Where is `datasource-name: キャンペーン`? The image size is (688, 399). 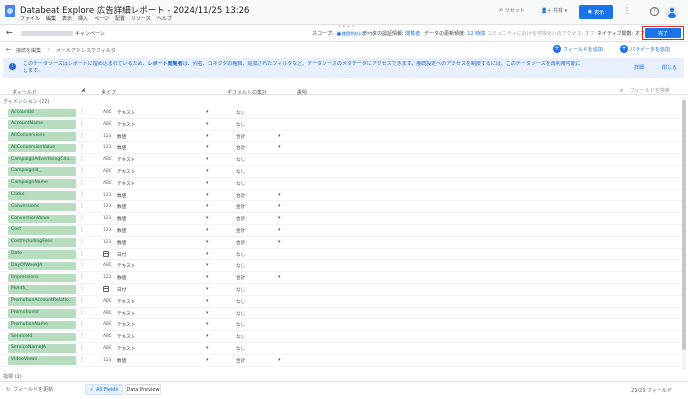 datasource-name: キャンペーン is located at coordinates (90, 33).